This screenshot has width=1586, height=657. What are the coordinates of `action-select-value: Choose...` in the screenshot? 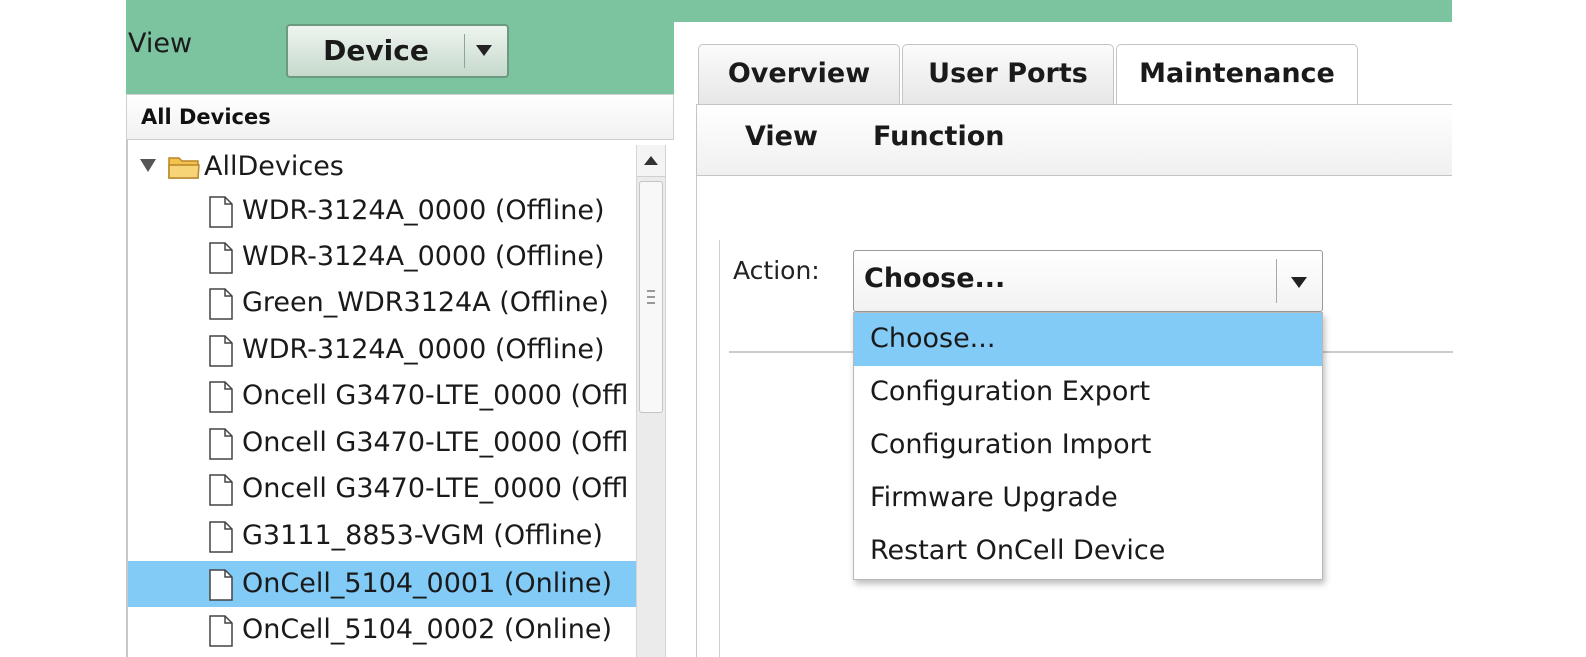 It's located at (935, 278).